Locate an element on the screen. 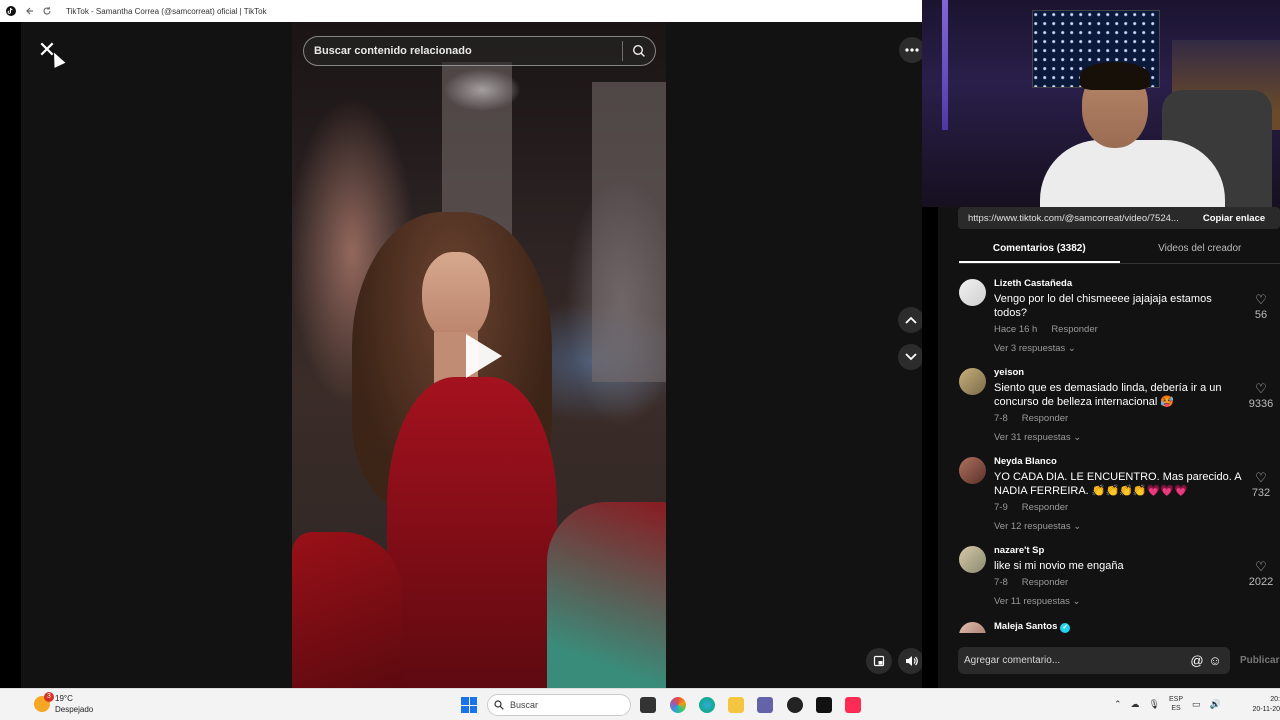 The image size is (1280, 720). network-icon: ▭ is located at coordinates (1196, 704).